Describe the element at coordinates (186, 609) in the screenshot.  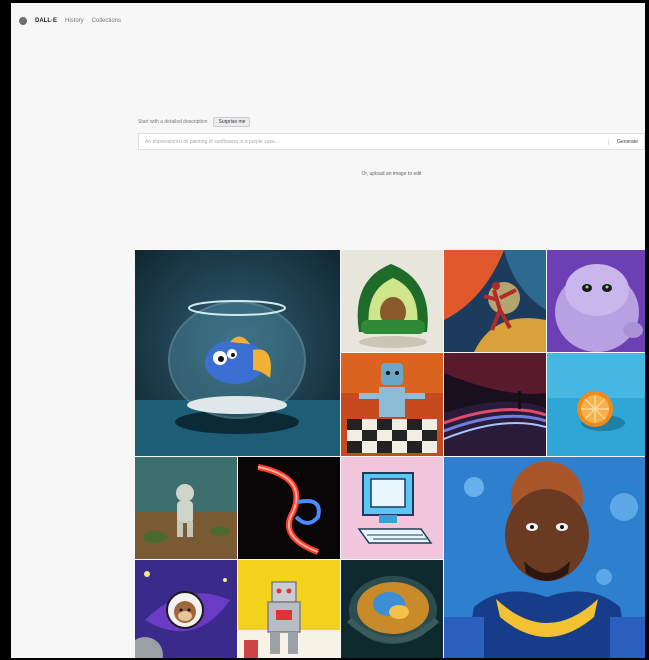
I see `gallery-image-monkey-astronaut` at that location.